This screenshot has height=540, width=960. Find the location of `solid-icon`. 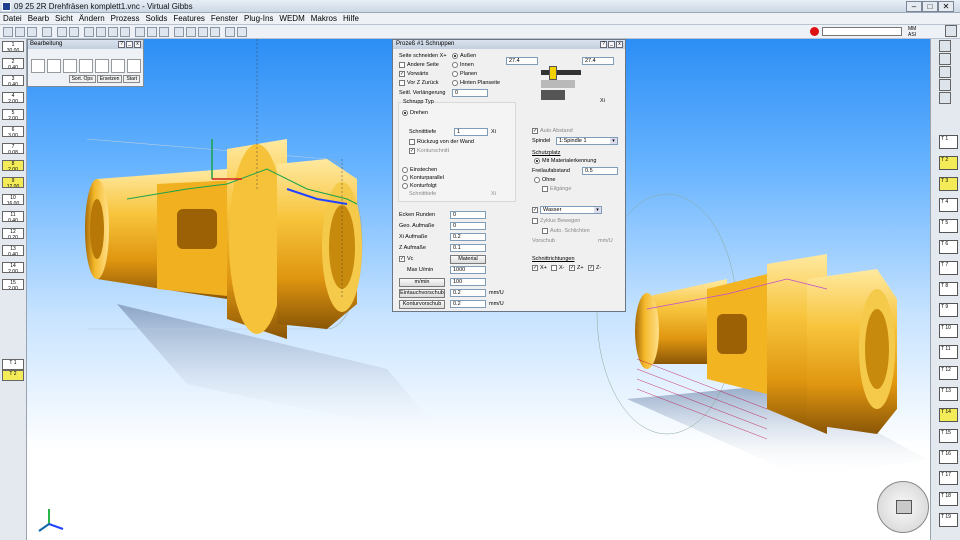

solid-icon is located at coordinates (152, 32).